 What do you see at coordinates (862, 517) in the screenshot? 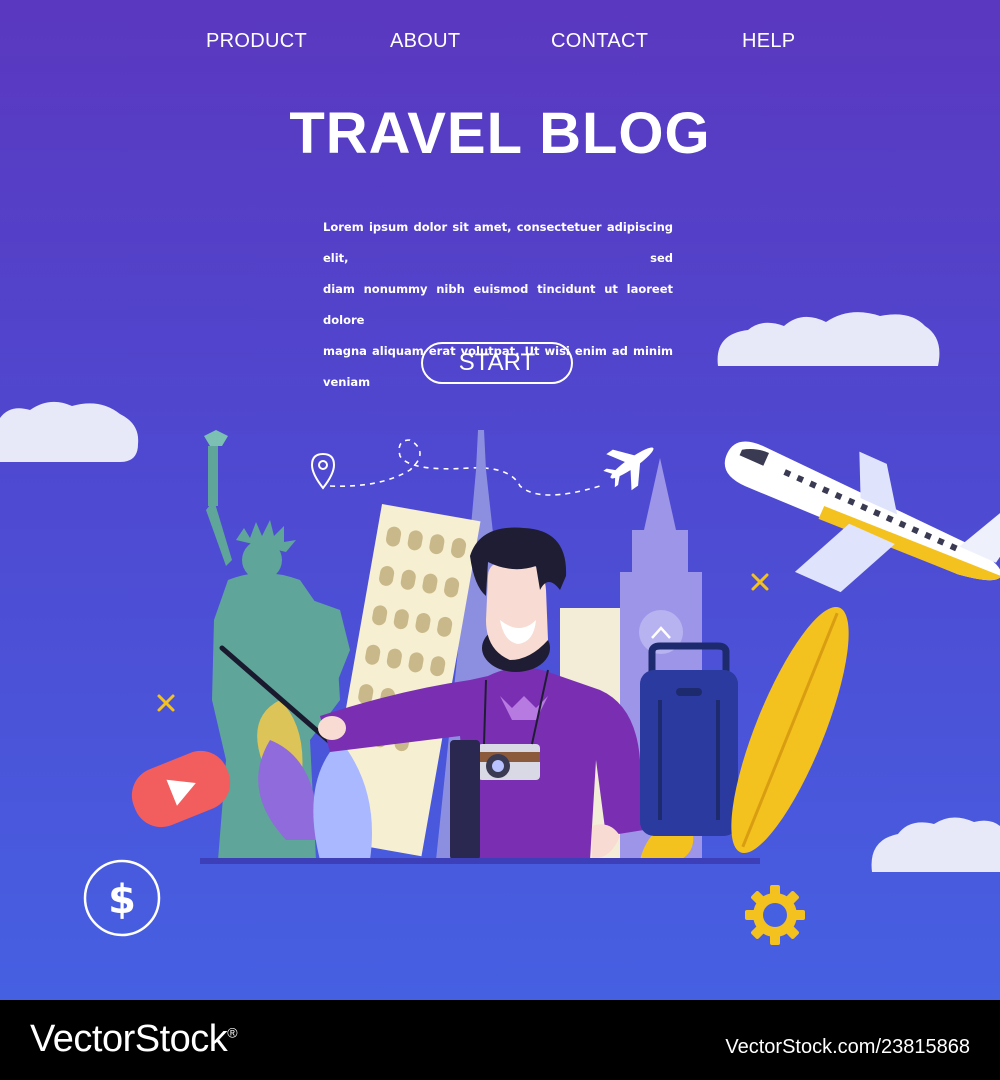
I see `large-airplane` at bounding box center [862, 517].